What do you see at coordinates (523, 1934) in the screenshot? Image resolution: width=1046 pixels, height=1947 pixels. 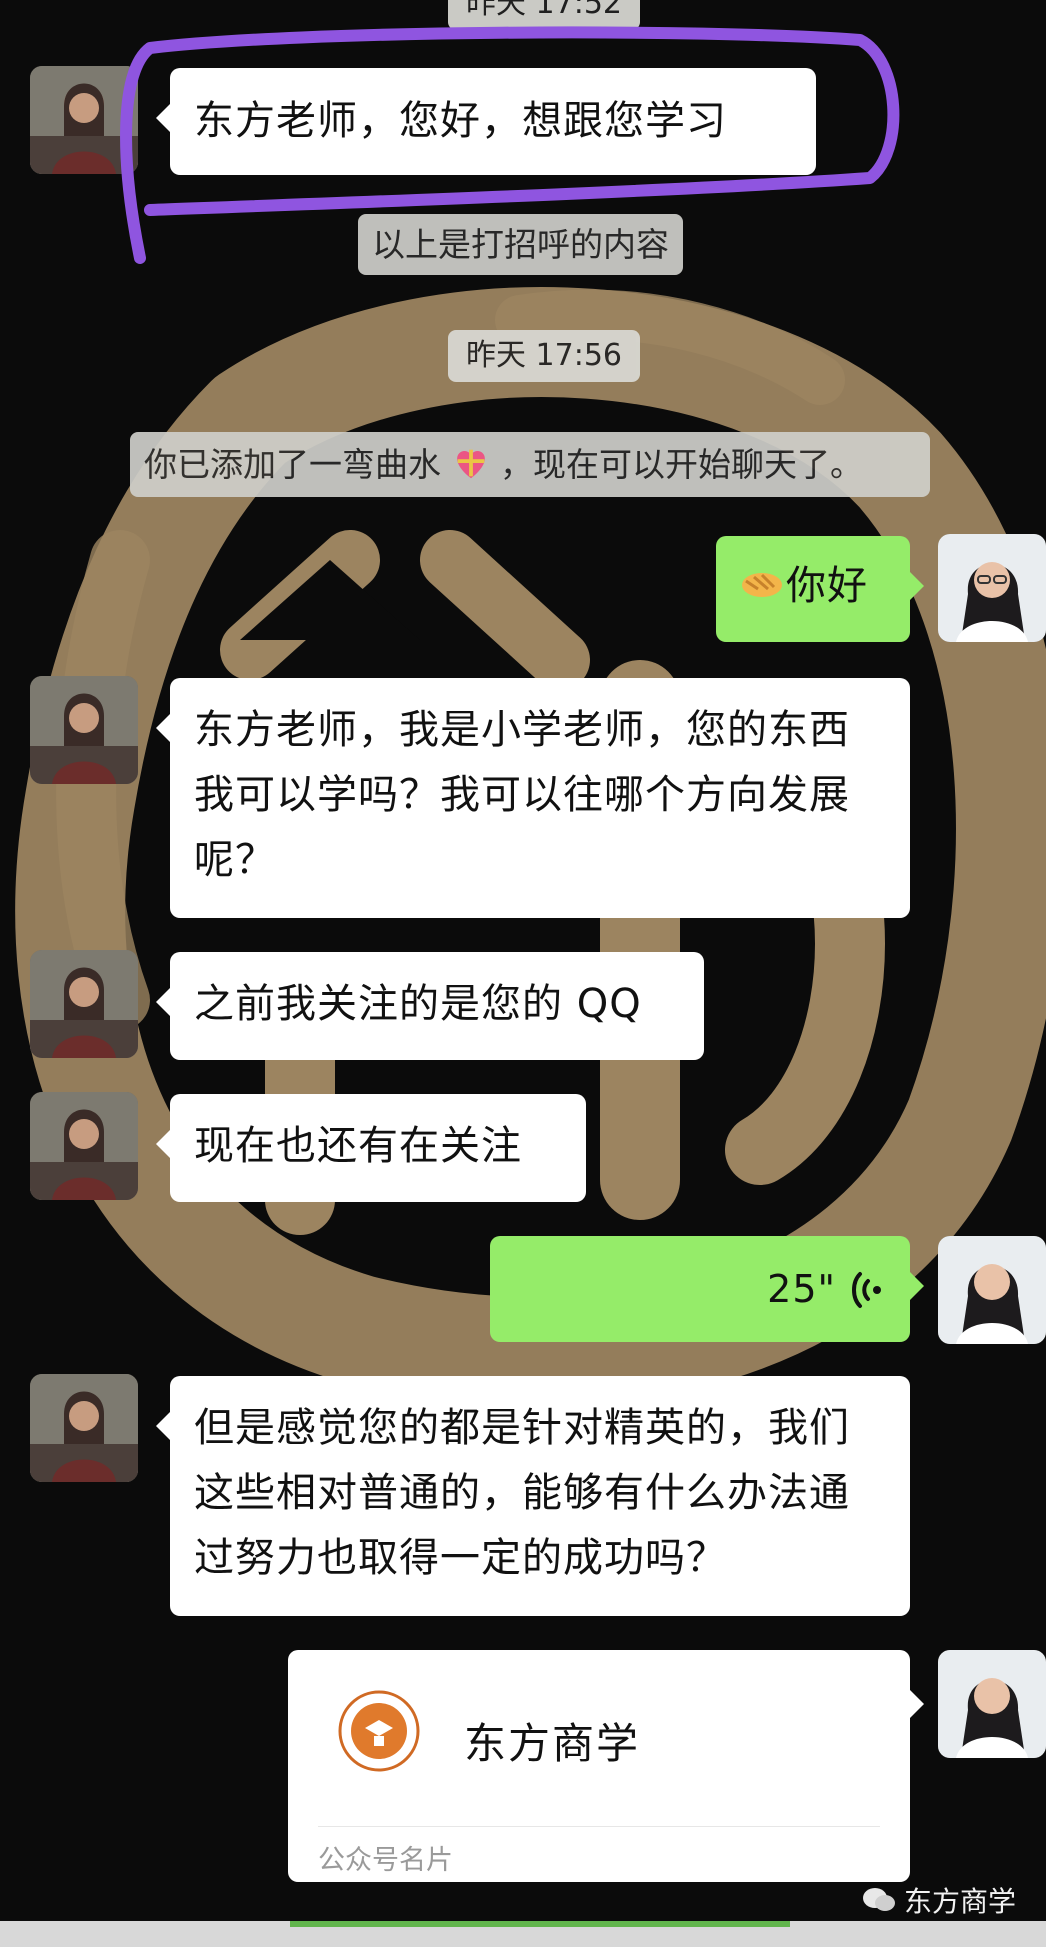 I see `bottom-input-bar-edge` at bounding box center [523, 1934].